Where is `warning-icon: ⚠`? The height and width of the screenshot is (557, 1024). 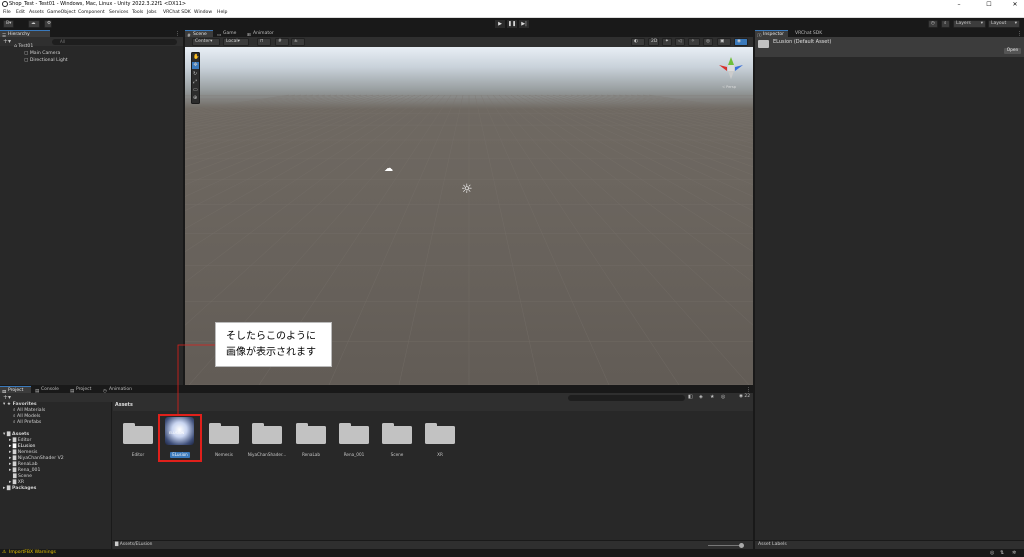
warning-icon: ⚠ is located at coordinates (4, 552).